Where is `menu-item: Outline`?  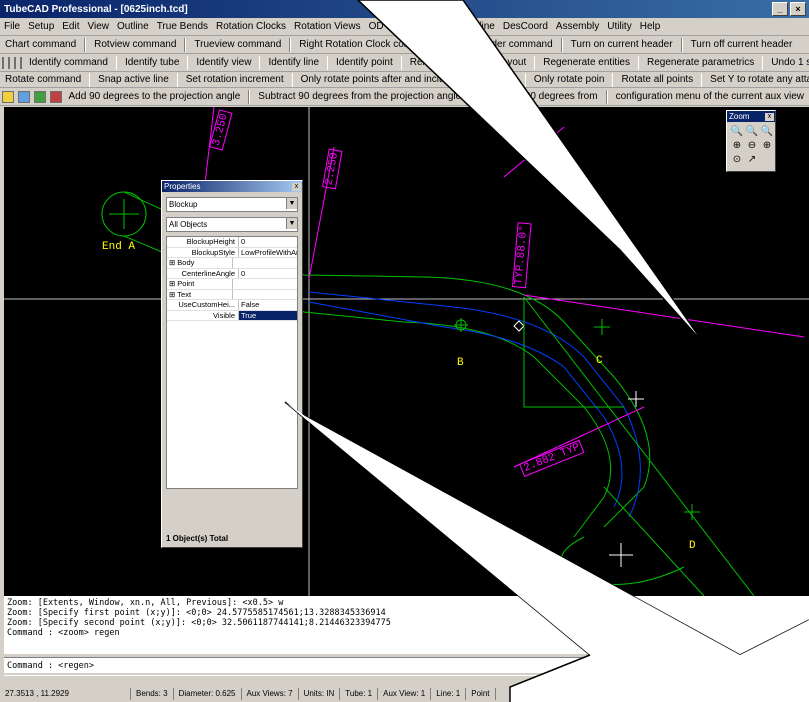 menu-item: Outline is located at coordinates (133, 26).